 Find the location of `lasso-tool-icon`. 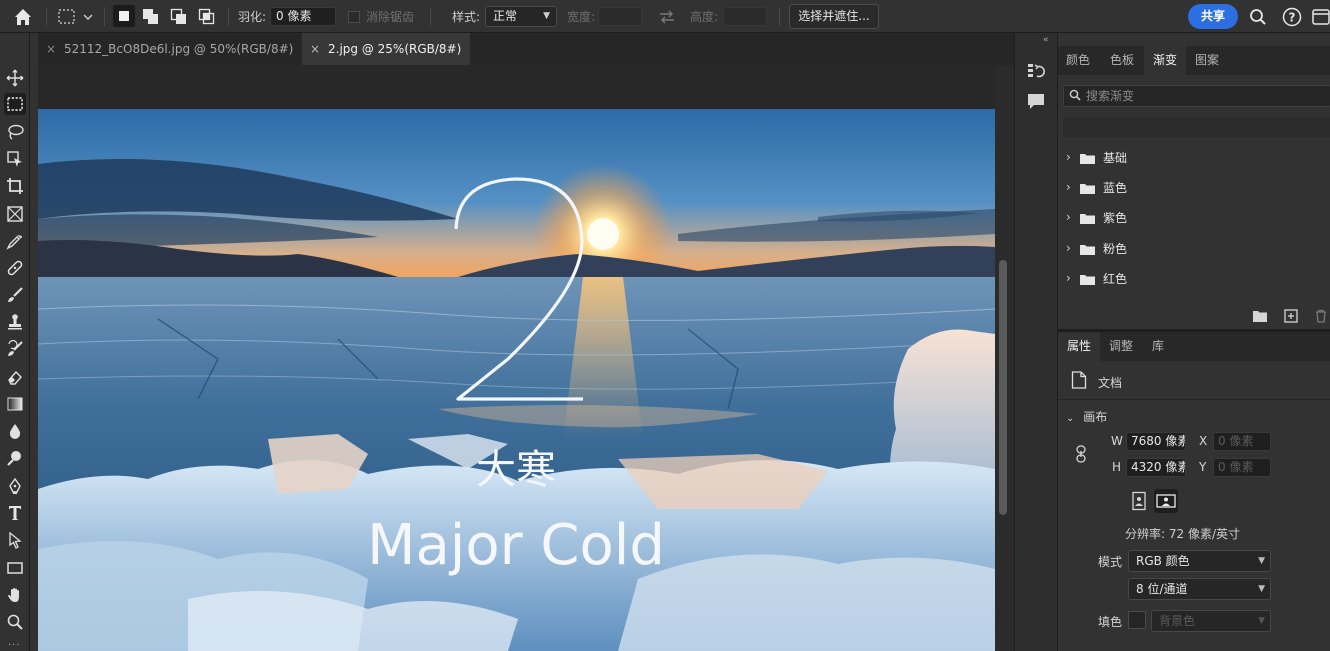

lasso-tool-icon is located at coordinates (15, 132).